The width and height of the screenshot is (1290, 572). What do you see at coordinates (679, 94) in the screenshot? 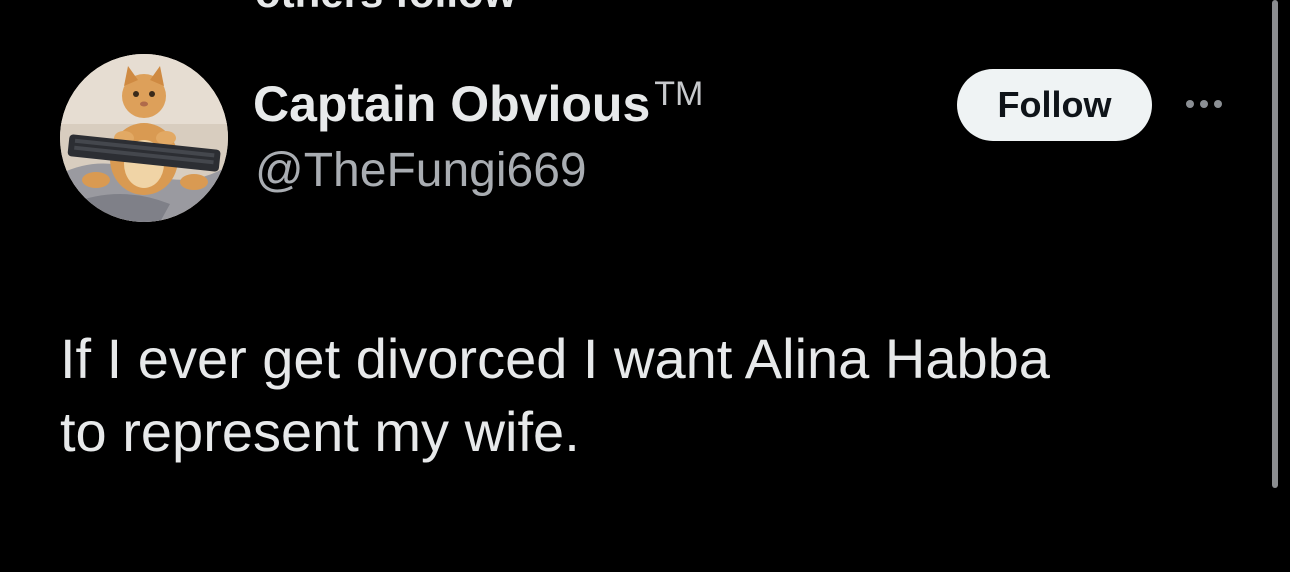
I see `trademark-badge: TM` at bounding box center [679, 94].